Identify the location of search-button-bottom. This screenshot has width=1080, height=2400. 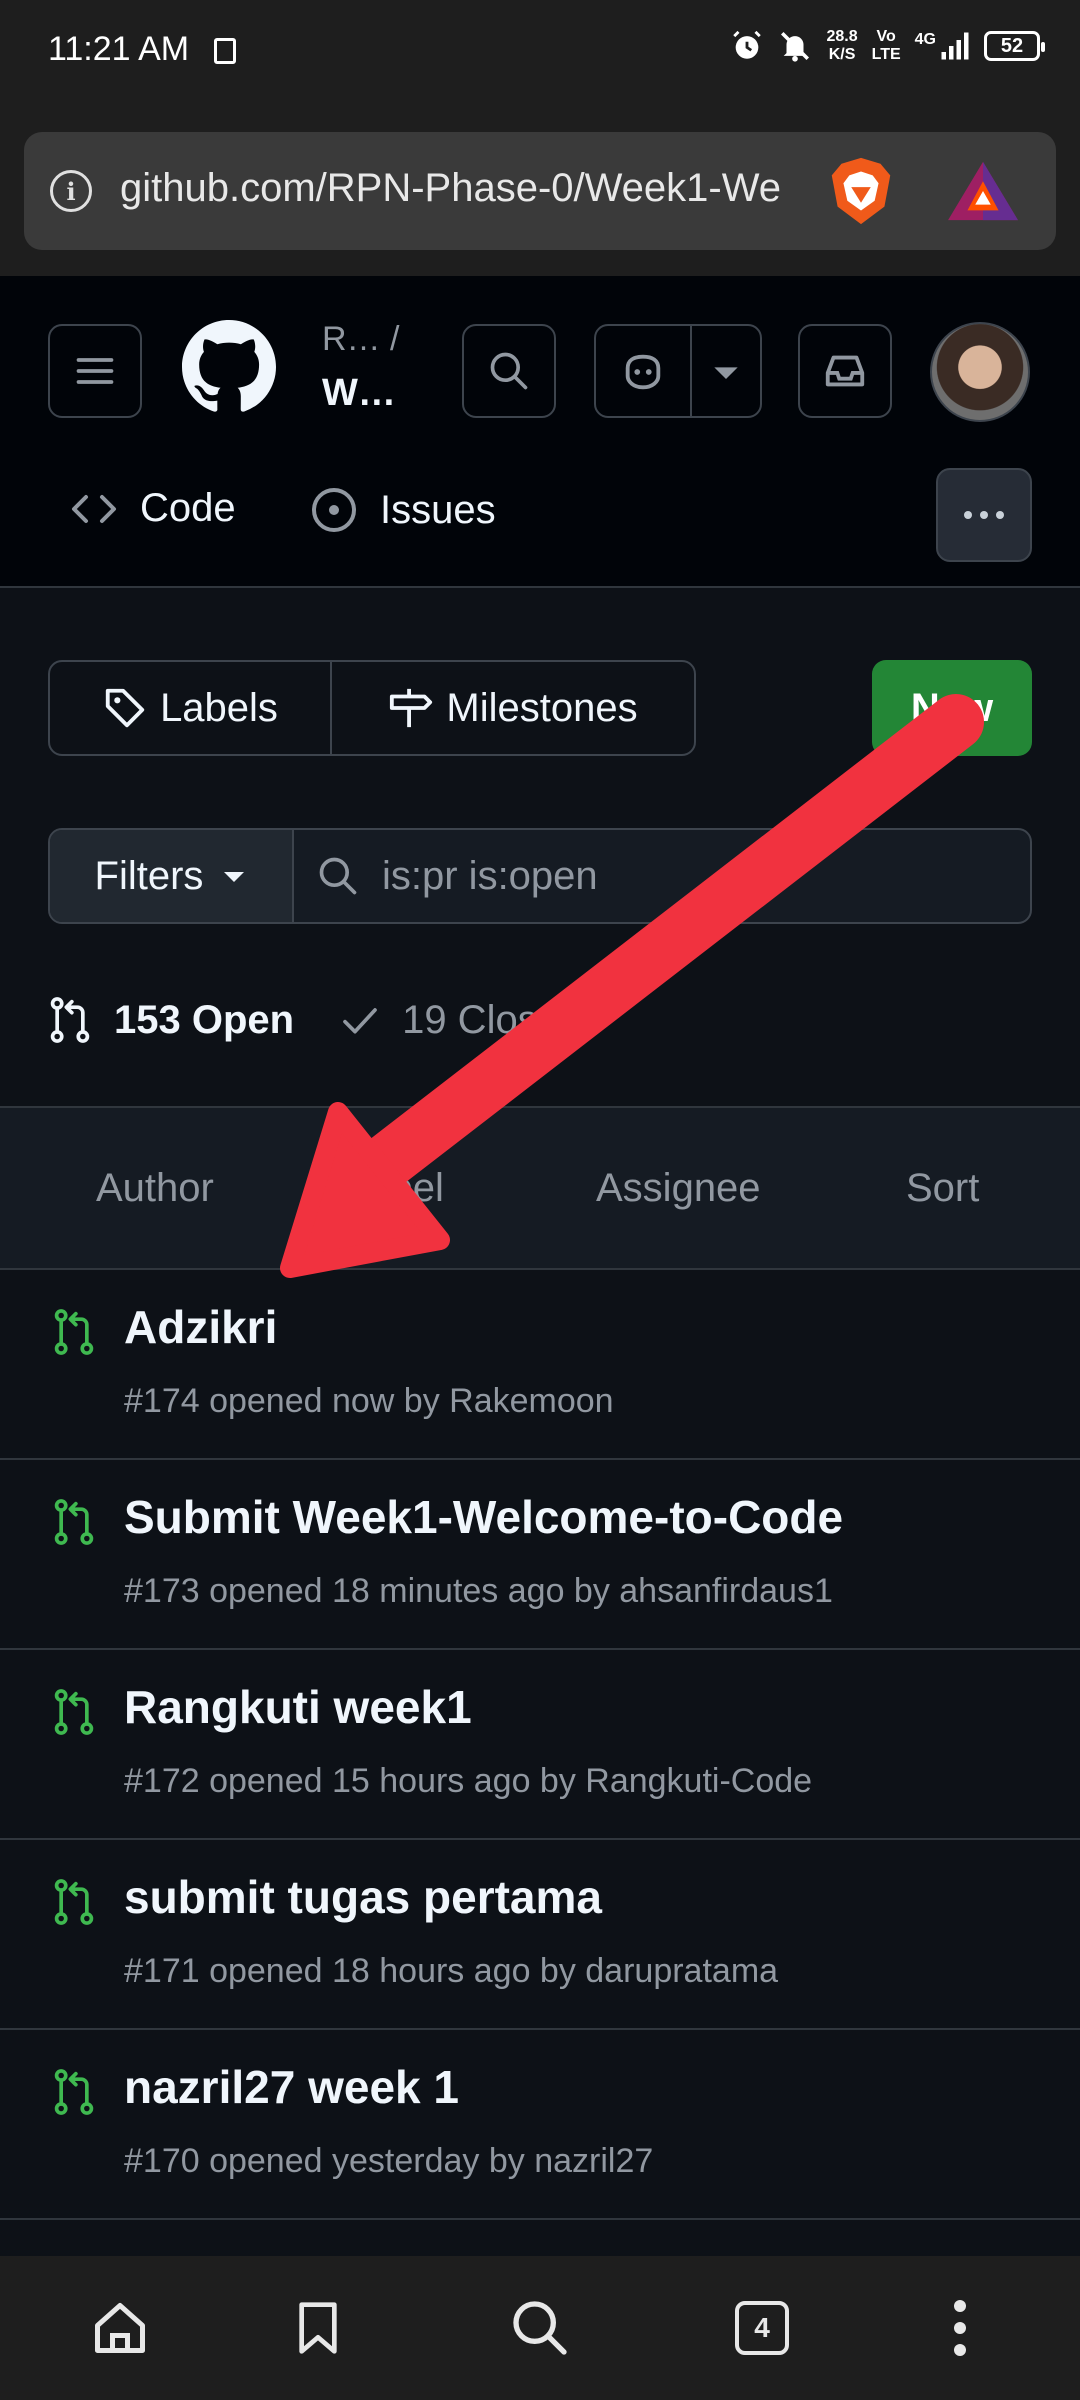
(540, 2328).